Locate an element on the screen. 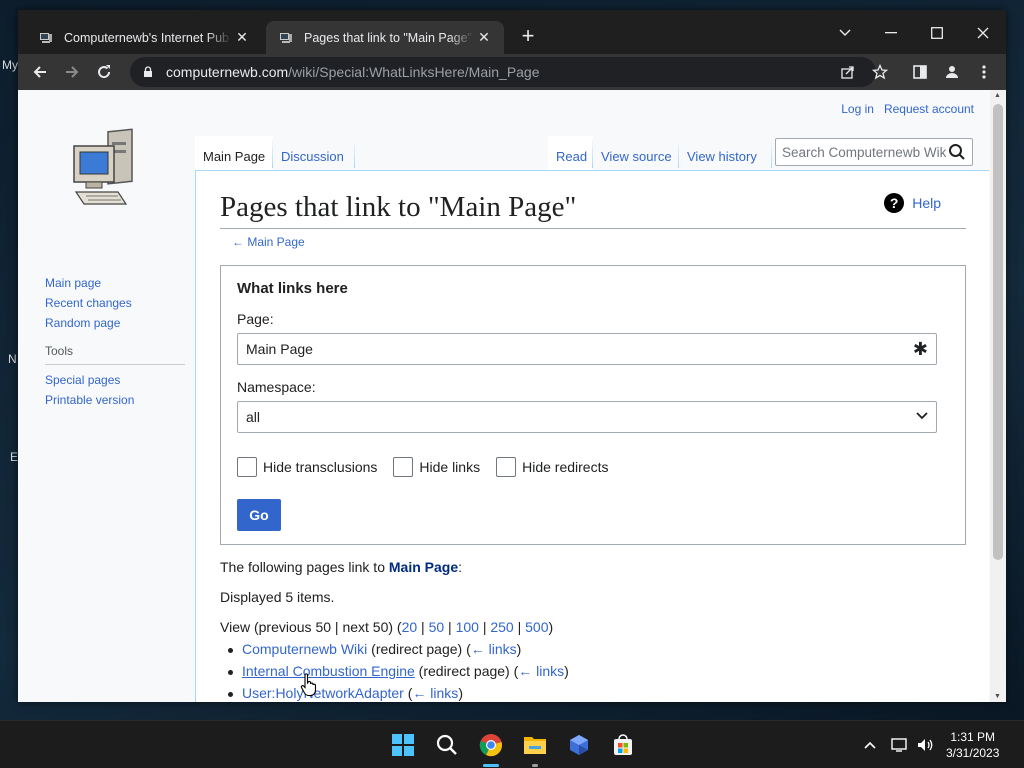  vertical-scrollbar: ▲ ▼ is located at coordinates (998, 396).